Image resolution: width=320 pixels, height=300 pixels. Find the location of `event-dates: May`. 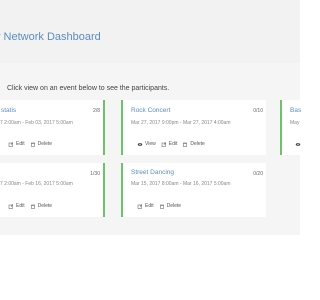

event-dates: May is located at coordinates (295, 123).